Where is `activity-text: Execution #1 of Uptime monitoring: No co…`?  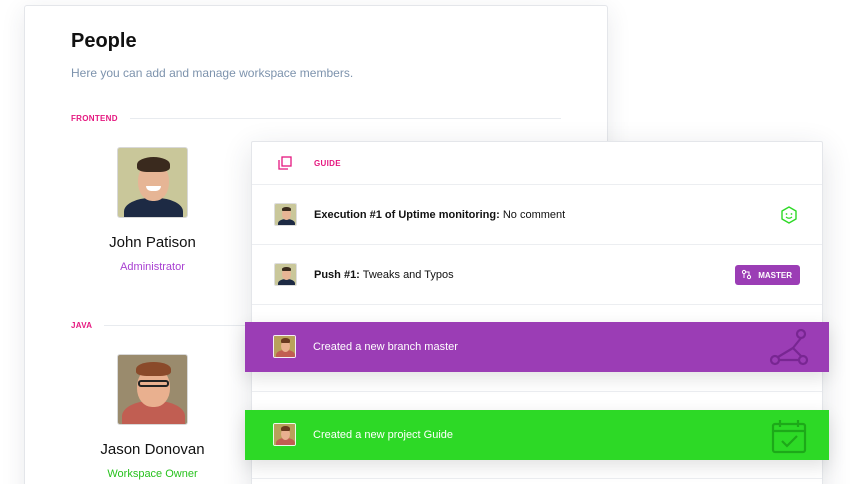 activity-text: Execution #1 of Uptime monitoring: No co… is located at coordinates (439, 215).